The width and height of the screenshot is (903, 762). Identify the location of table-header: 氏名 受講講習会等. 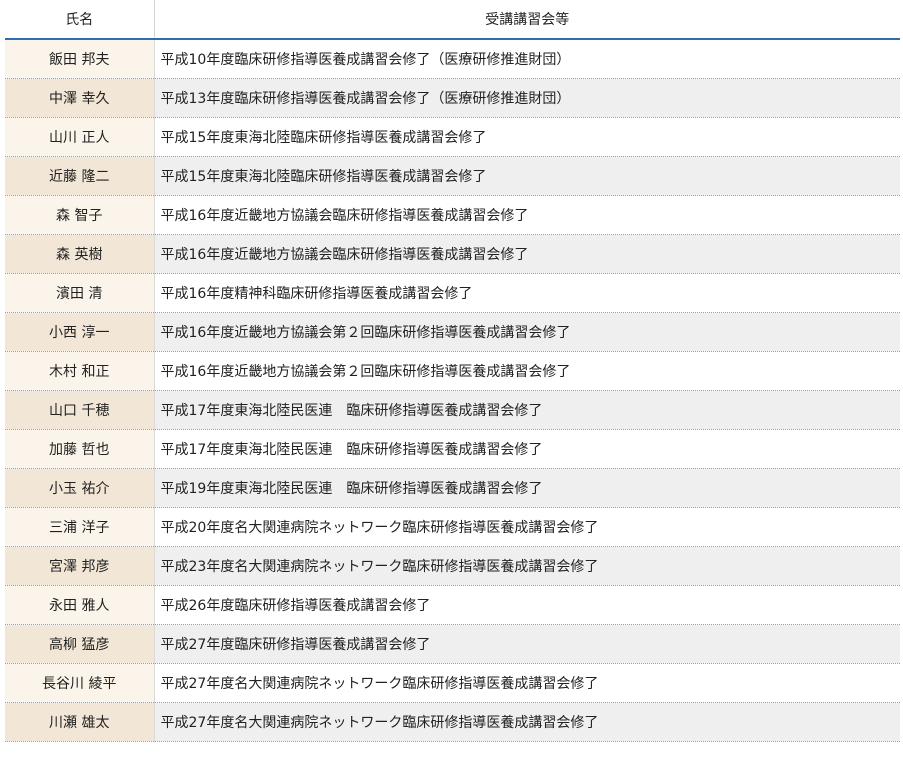
(452, 20).